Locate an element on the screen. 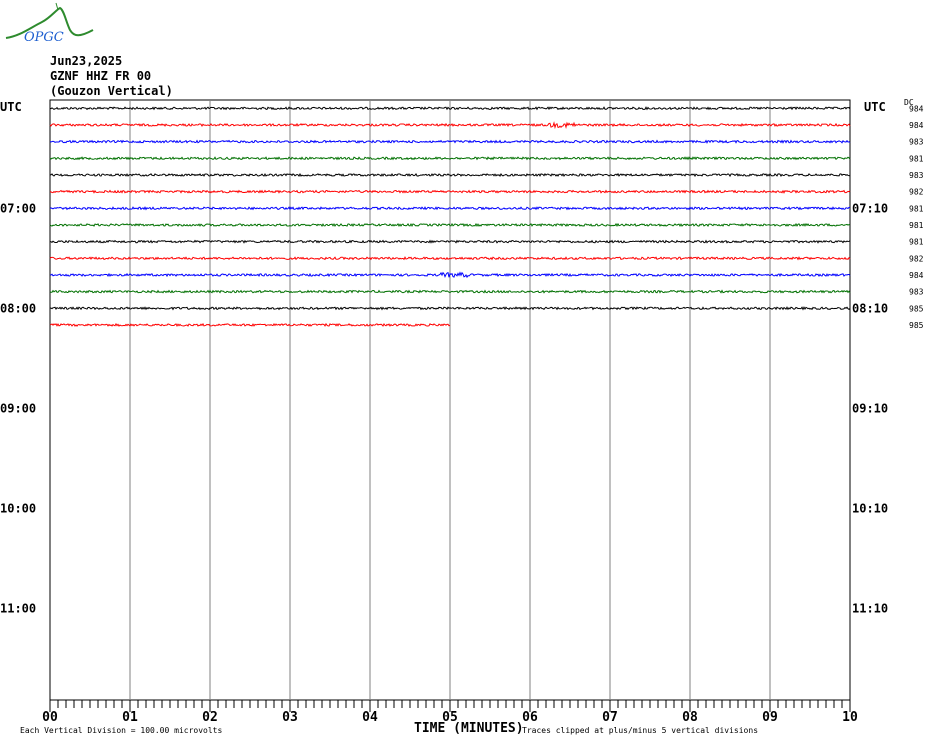  x-tick-label: 03 is located at coordinates (290, 717).